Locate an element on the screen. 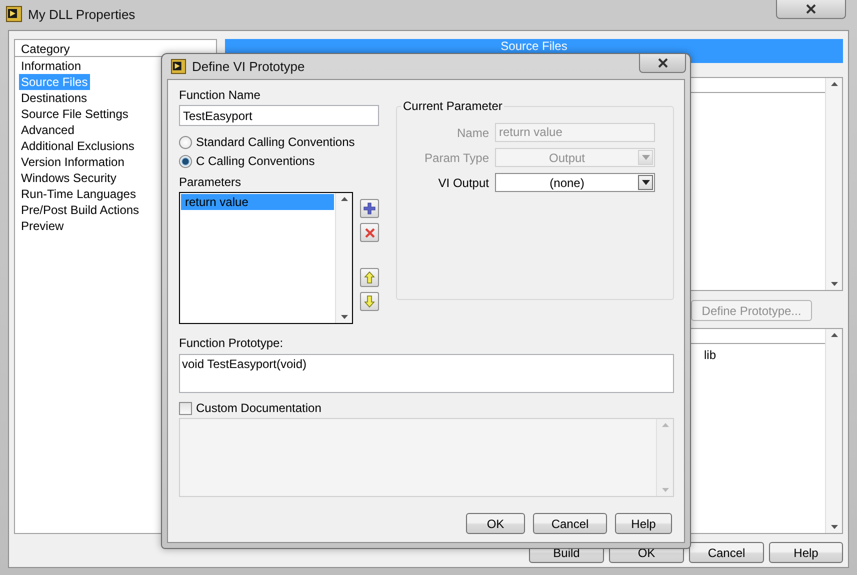 The width and height of the screenshot is (857, 575). field-label: Name is located at coordinates (472, 133).